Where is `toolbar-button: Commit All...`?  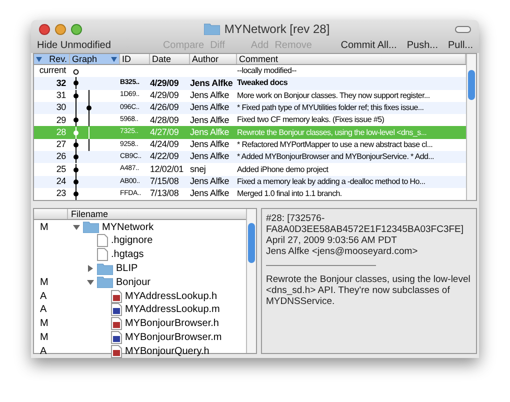
toolbar-button: Commit All... is located at coordinates (368, 45).